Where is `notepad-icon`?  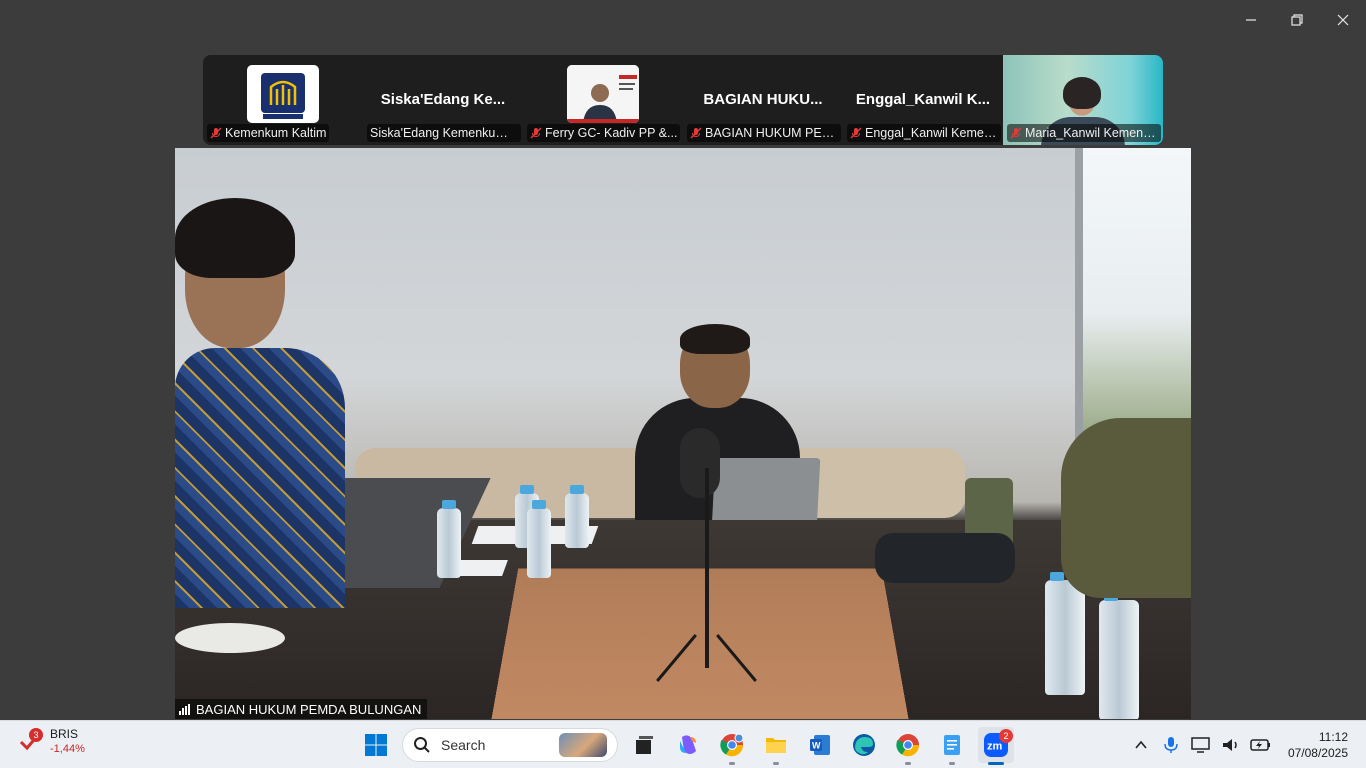
notepad-icon is located at coordinates (952, 745).